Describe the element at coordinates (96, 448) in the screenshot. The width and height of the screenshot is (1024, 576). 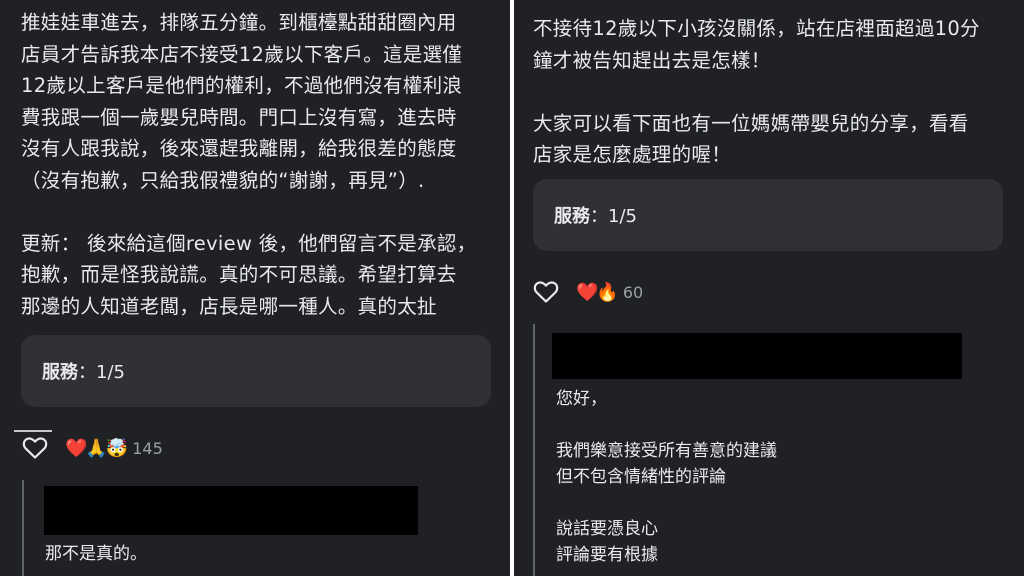
I see `reaction-emojis: ❤️🙏🤯` at that location.